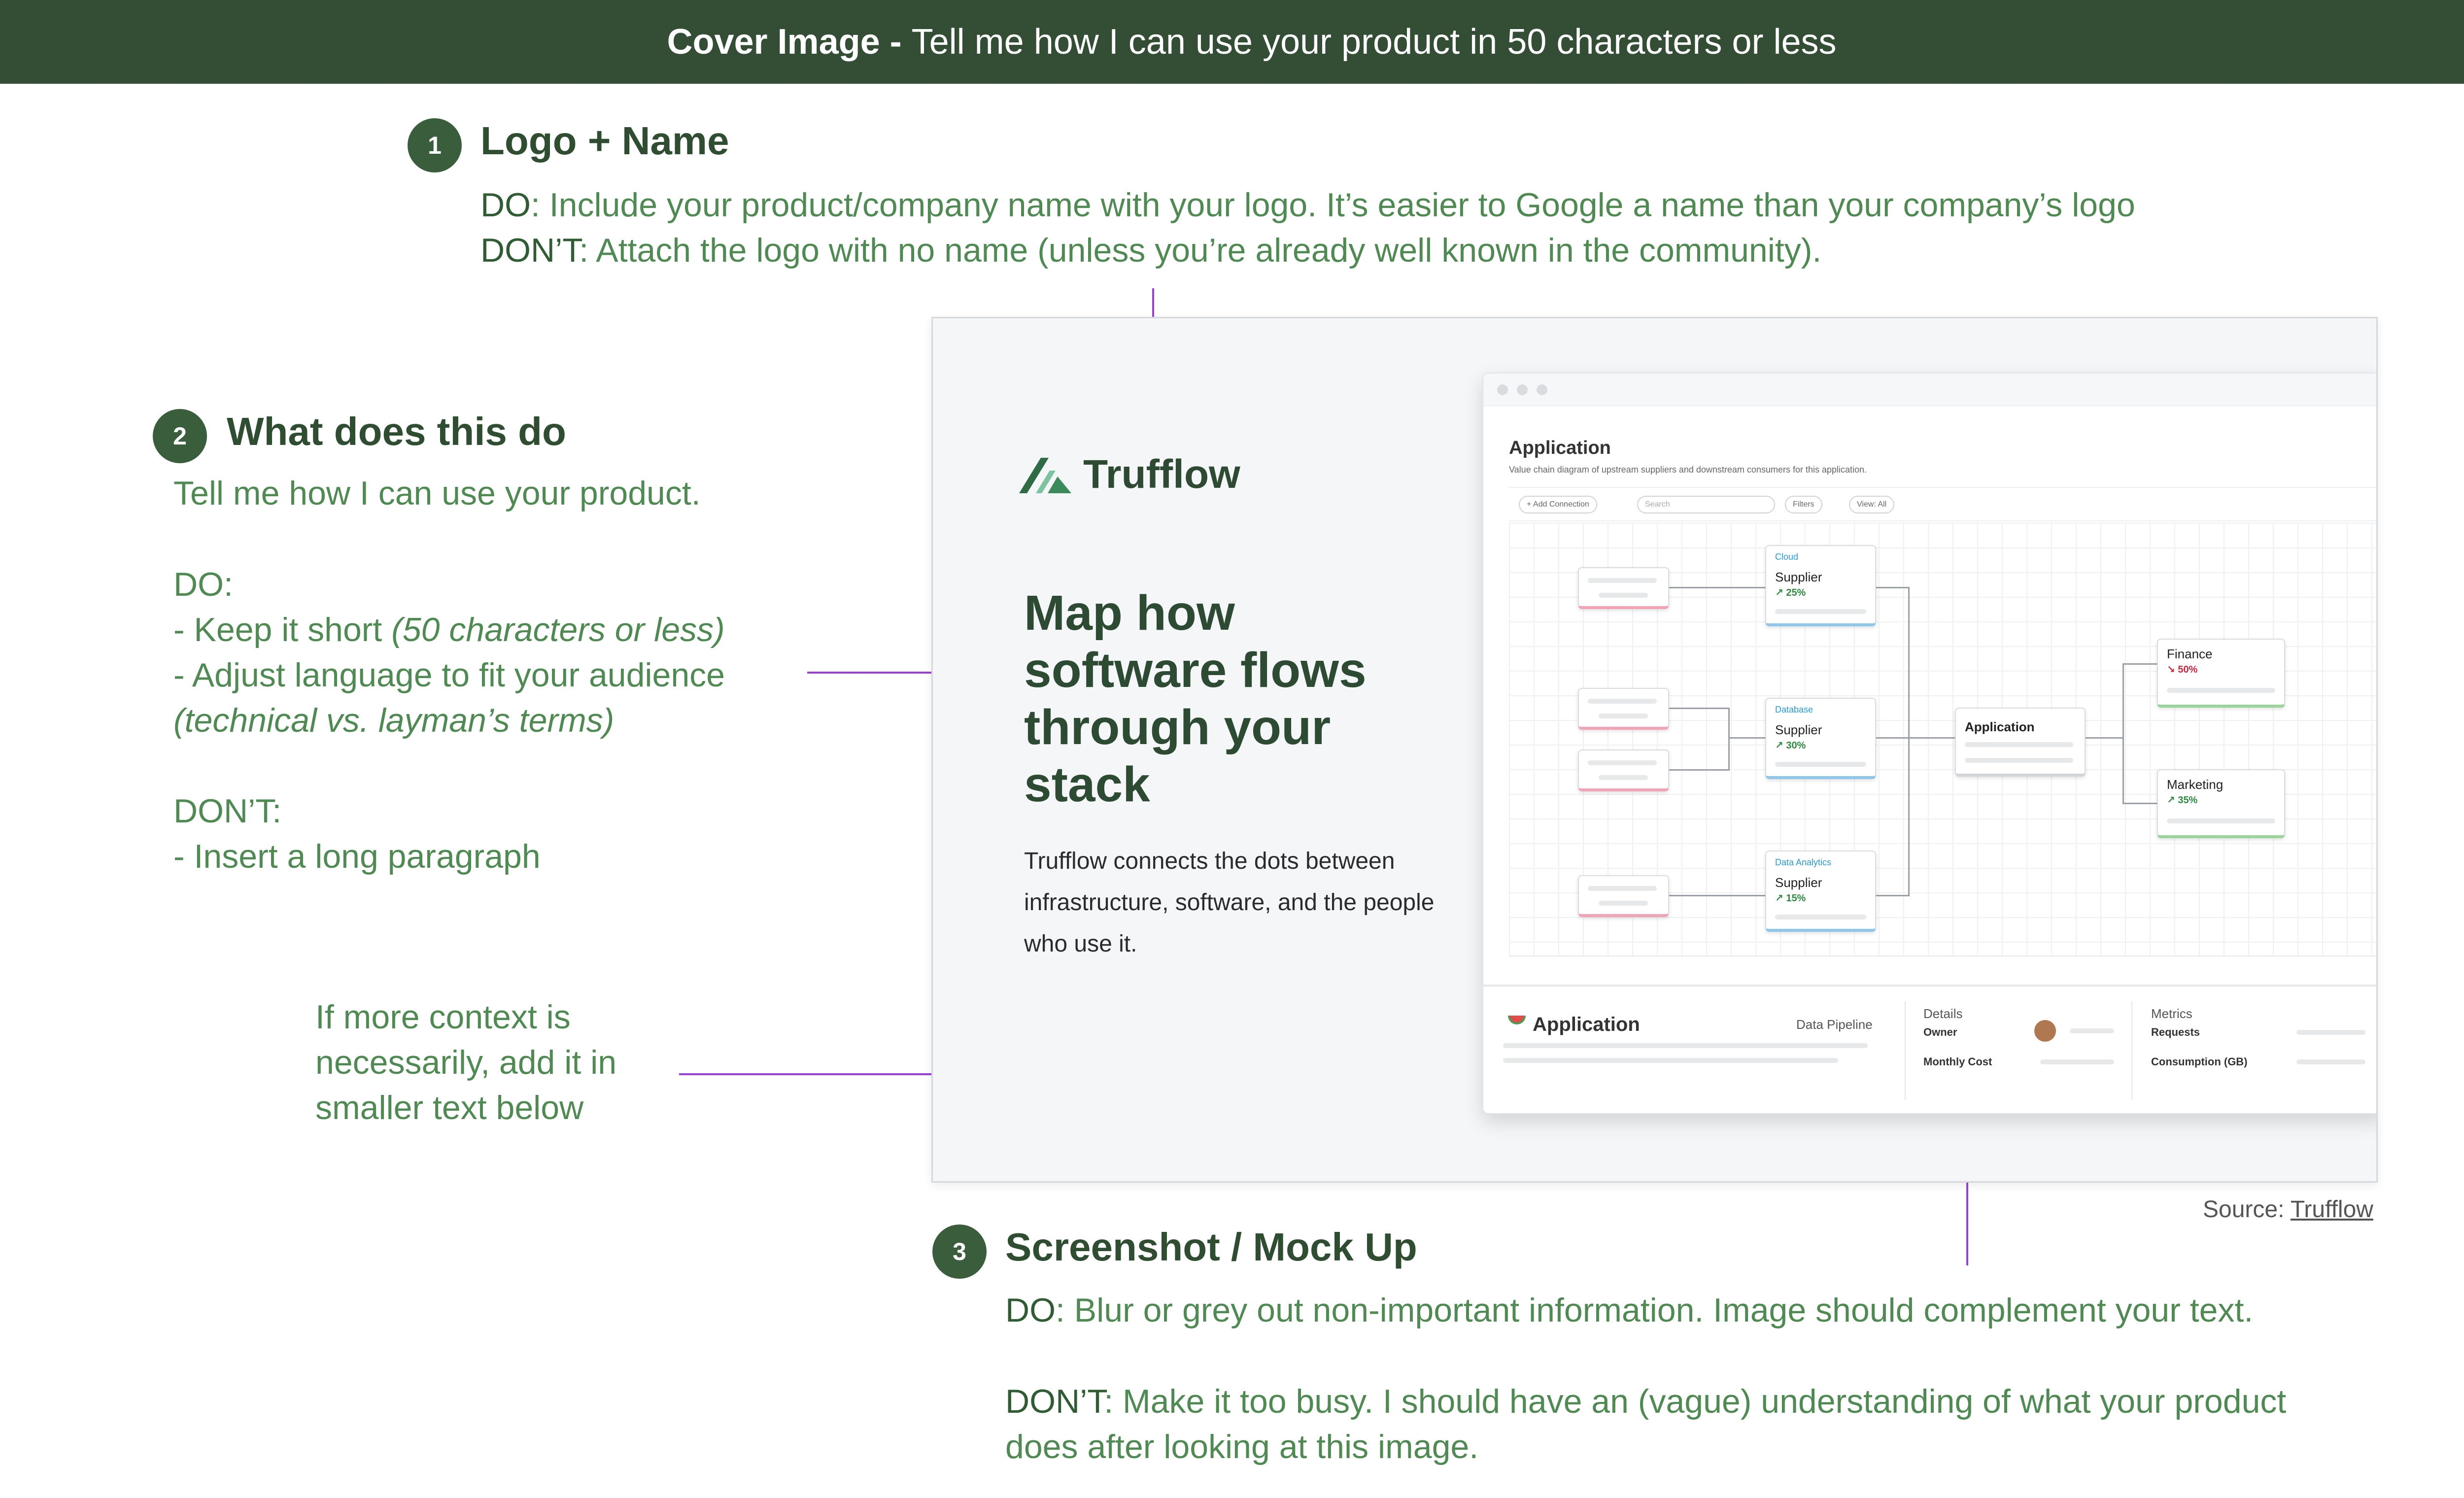 The width and height of the screenshot is (2464, 1498). Describe the element at coordinates (1834, 1024) in the screenshot. I see `details-type: Data Pipeline` at that location.